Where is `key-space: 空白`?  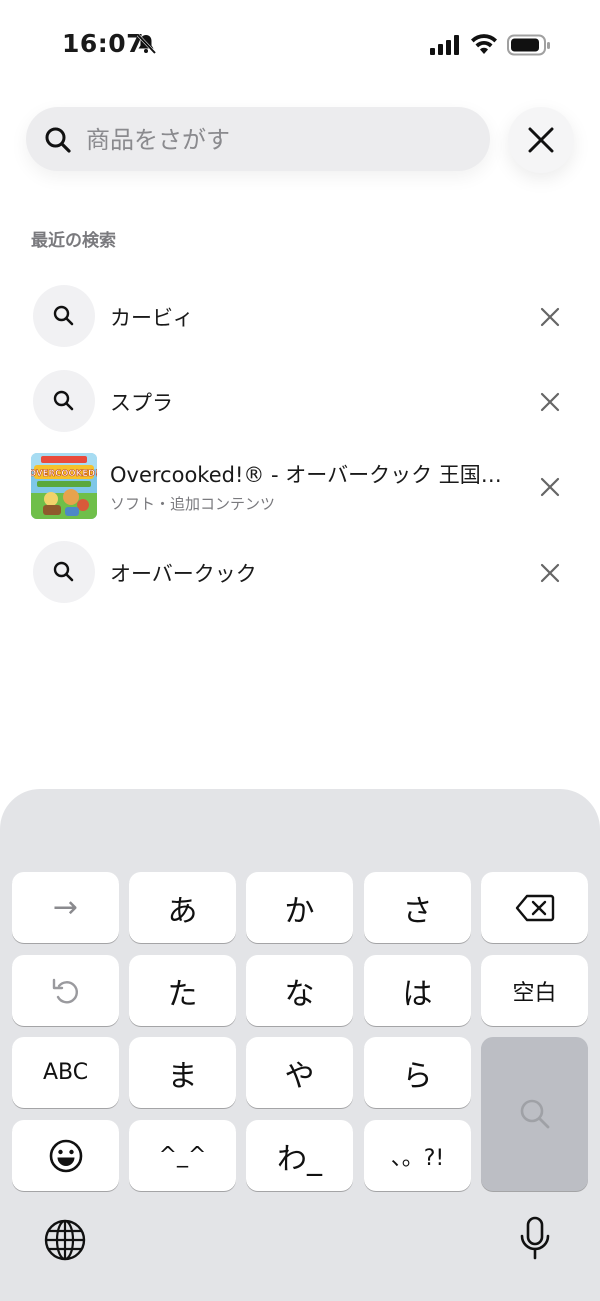
key-space: 空白 is located at coordinates (534, 990).